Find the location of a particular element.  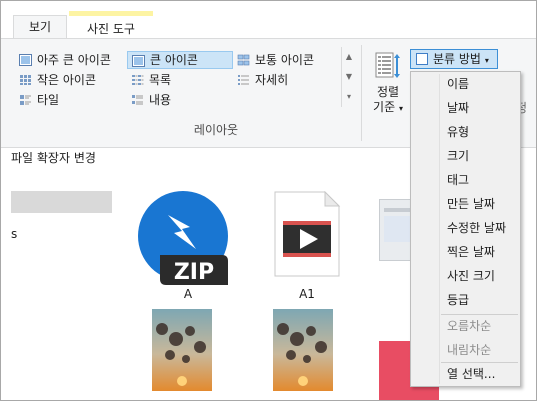

menu-item-date: 날짜 is located at coordinates (465, 108).